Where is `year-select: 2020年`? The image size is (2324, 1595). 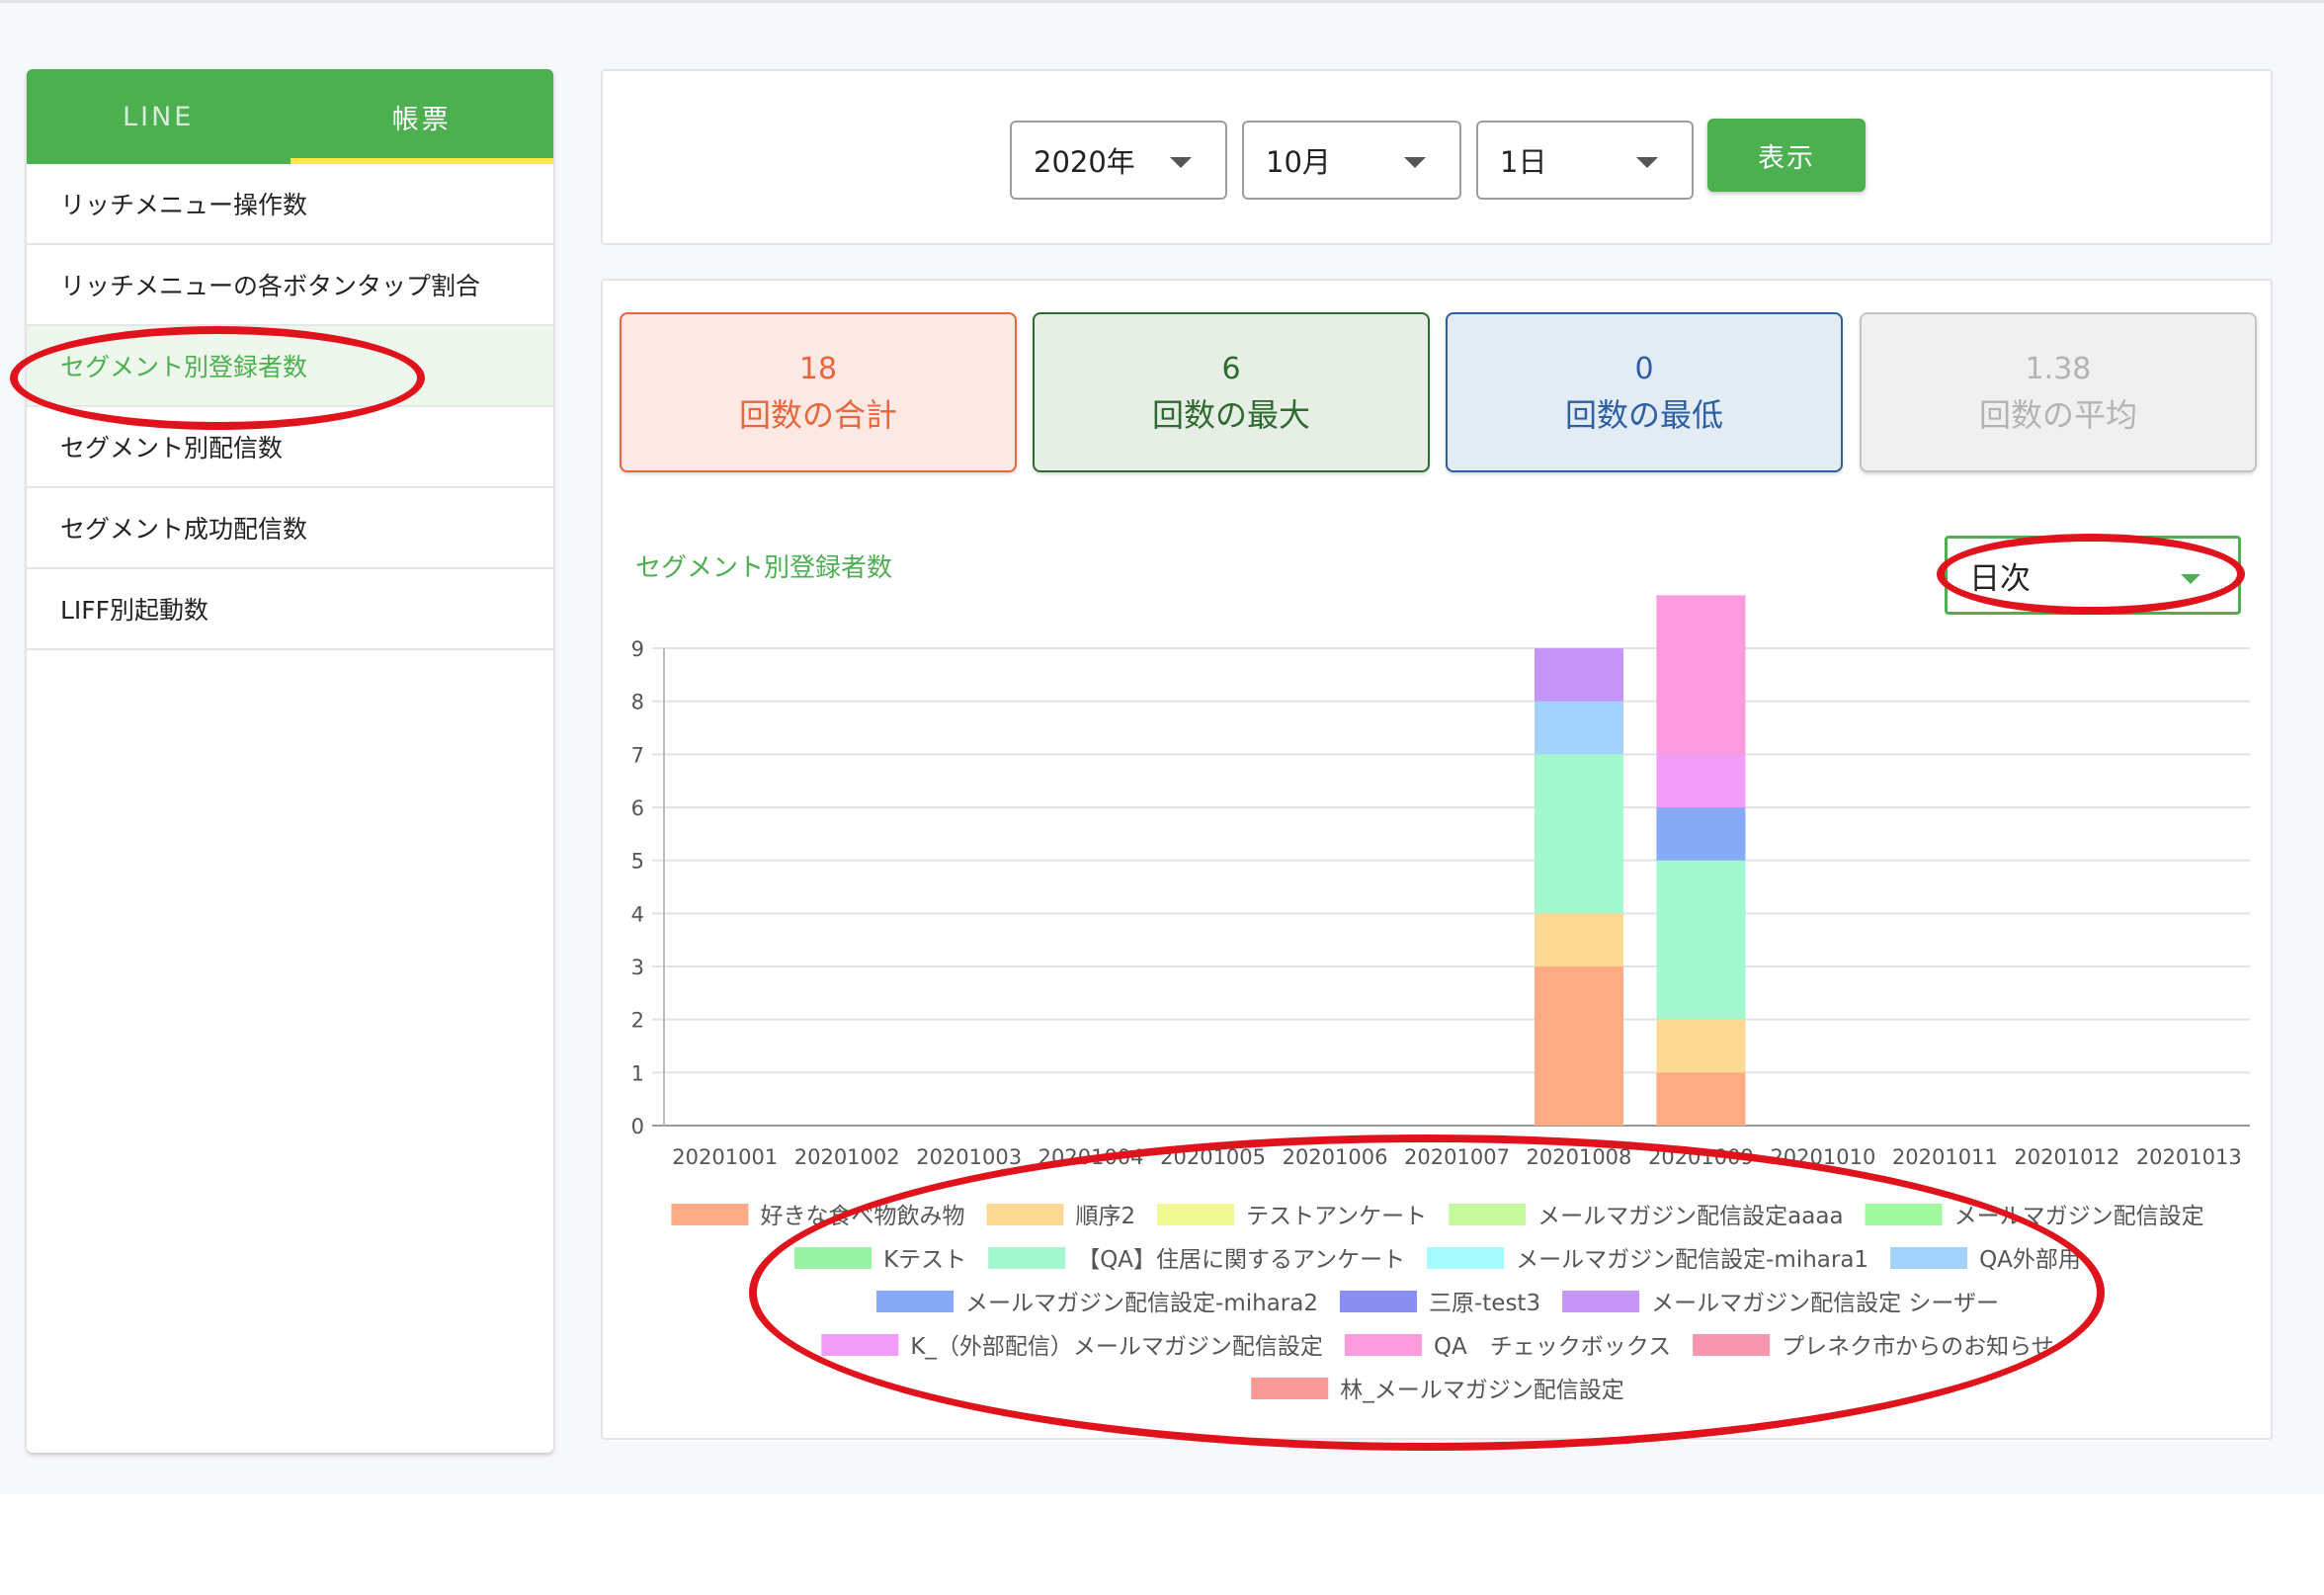 year-select: 2020年 is located at coordinates (1118, 161).